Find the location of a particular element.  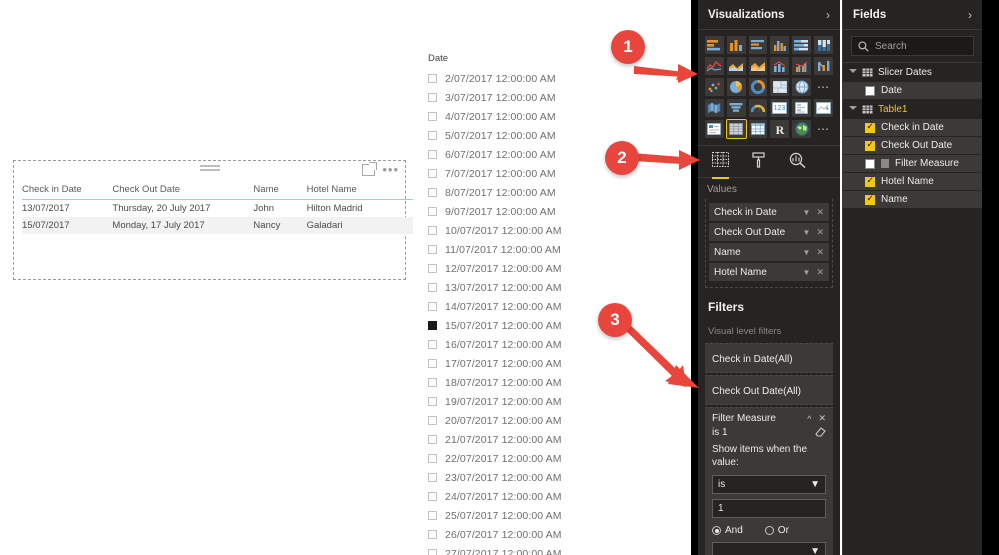

more-visuals-icon: ⋯ is located at coordinates (823, 129).